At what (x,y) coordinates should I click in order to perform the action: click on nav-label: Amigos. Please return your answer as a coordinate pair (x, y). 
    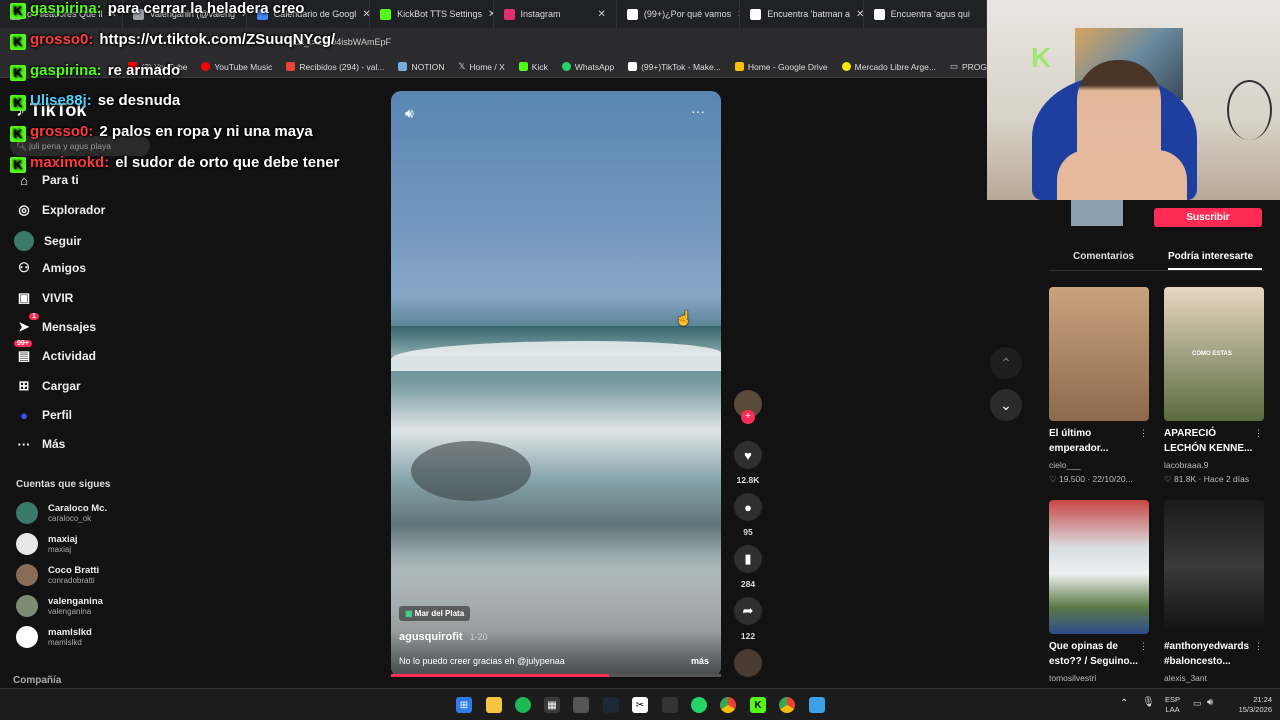
    Looking at the image, I should click on (64, 268).